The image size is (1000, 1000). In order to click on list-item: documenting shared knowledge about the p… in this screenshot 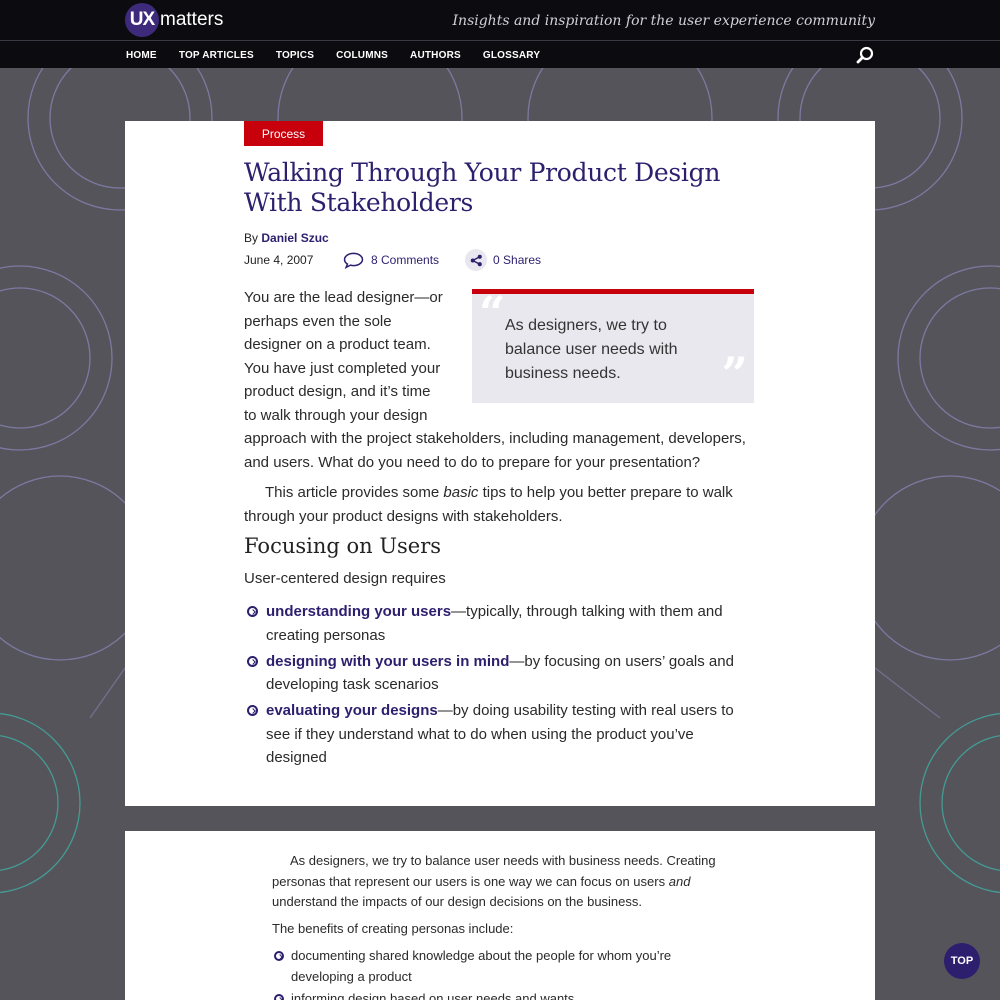, I will do `click(502, 966)`.